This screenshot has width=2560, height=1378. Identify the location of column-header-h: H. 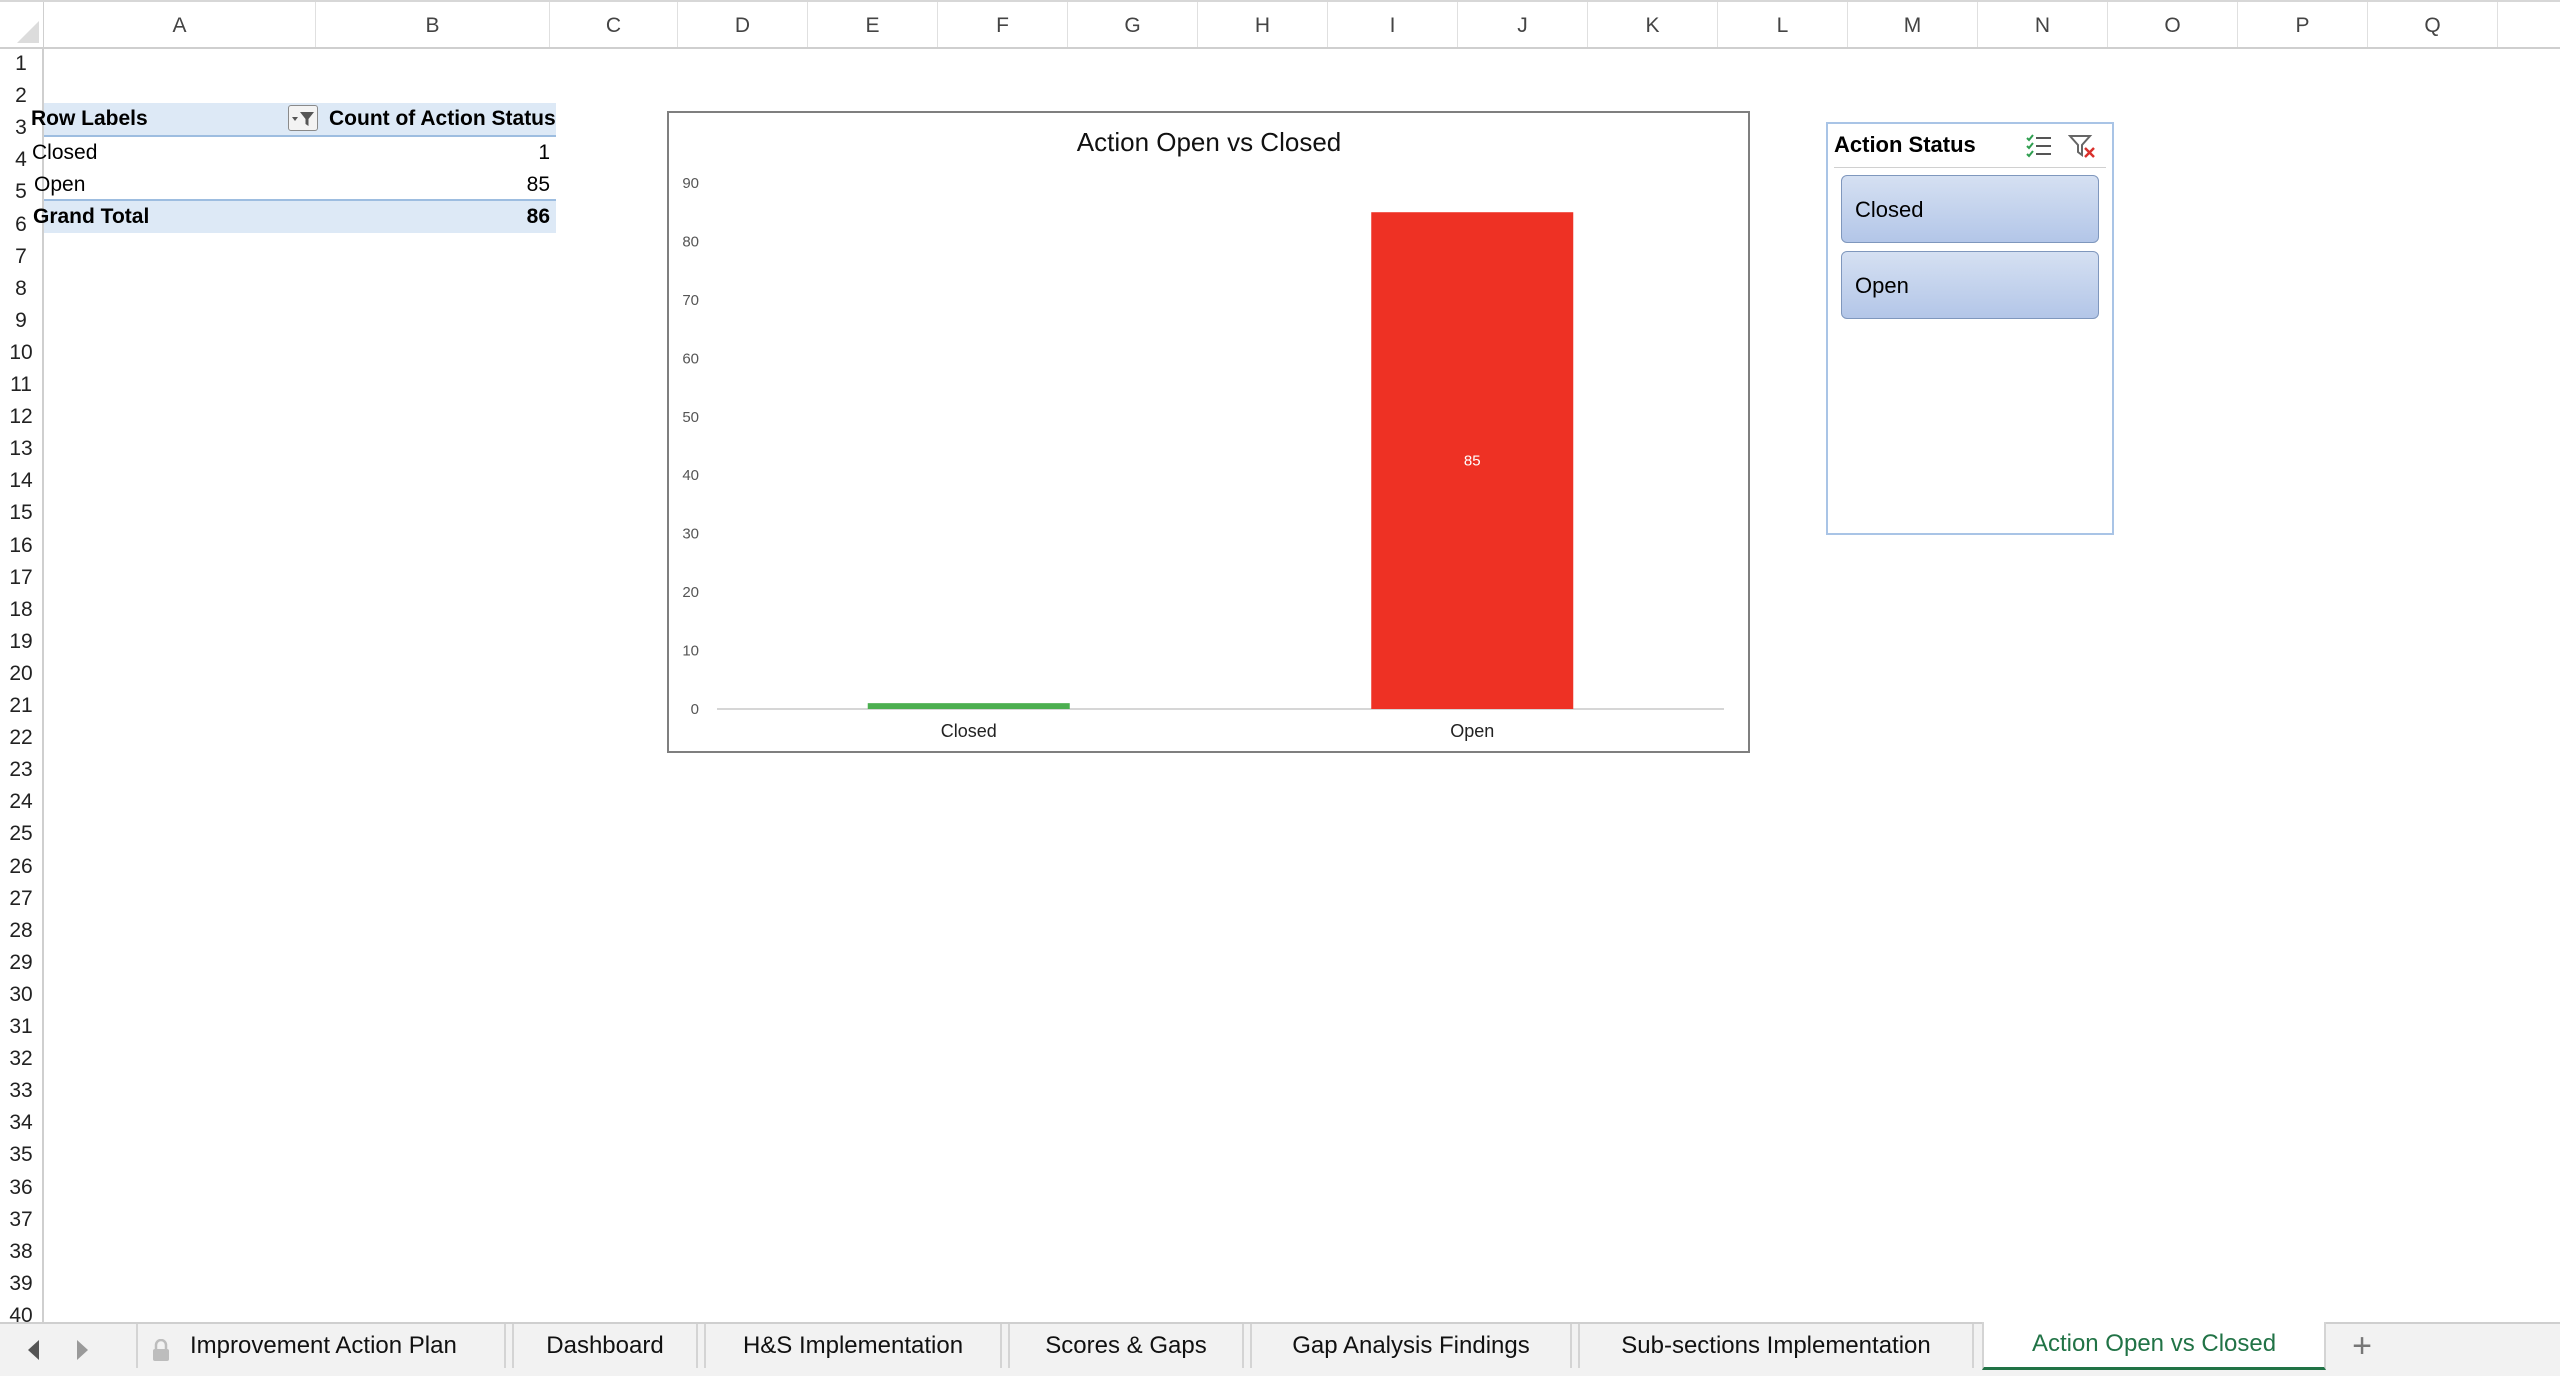
(1263, 24).